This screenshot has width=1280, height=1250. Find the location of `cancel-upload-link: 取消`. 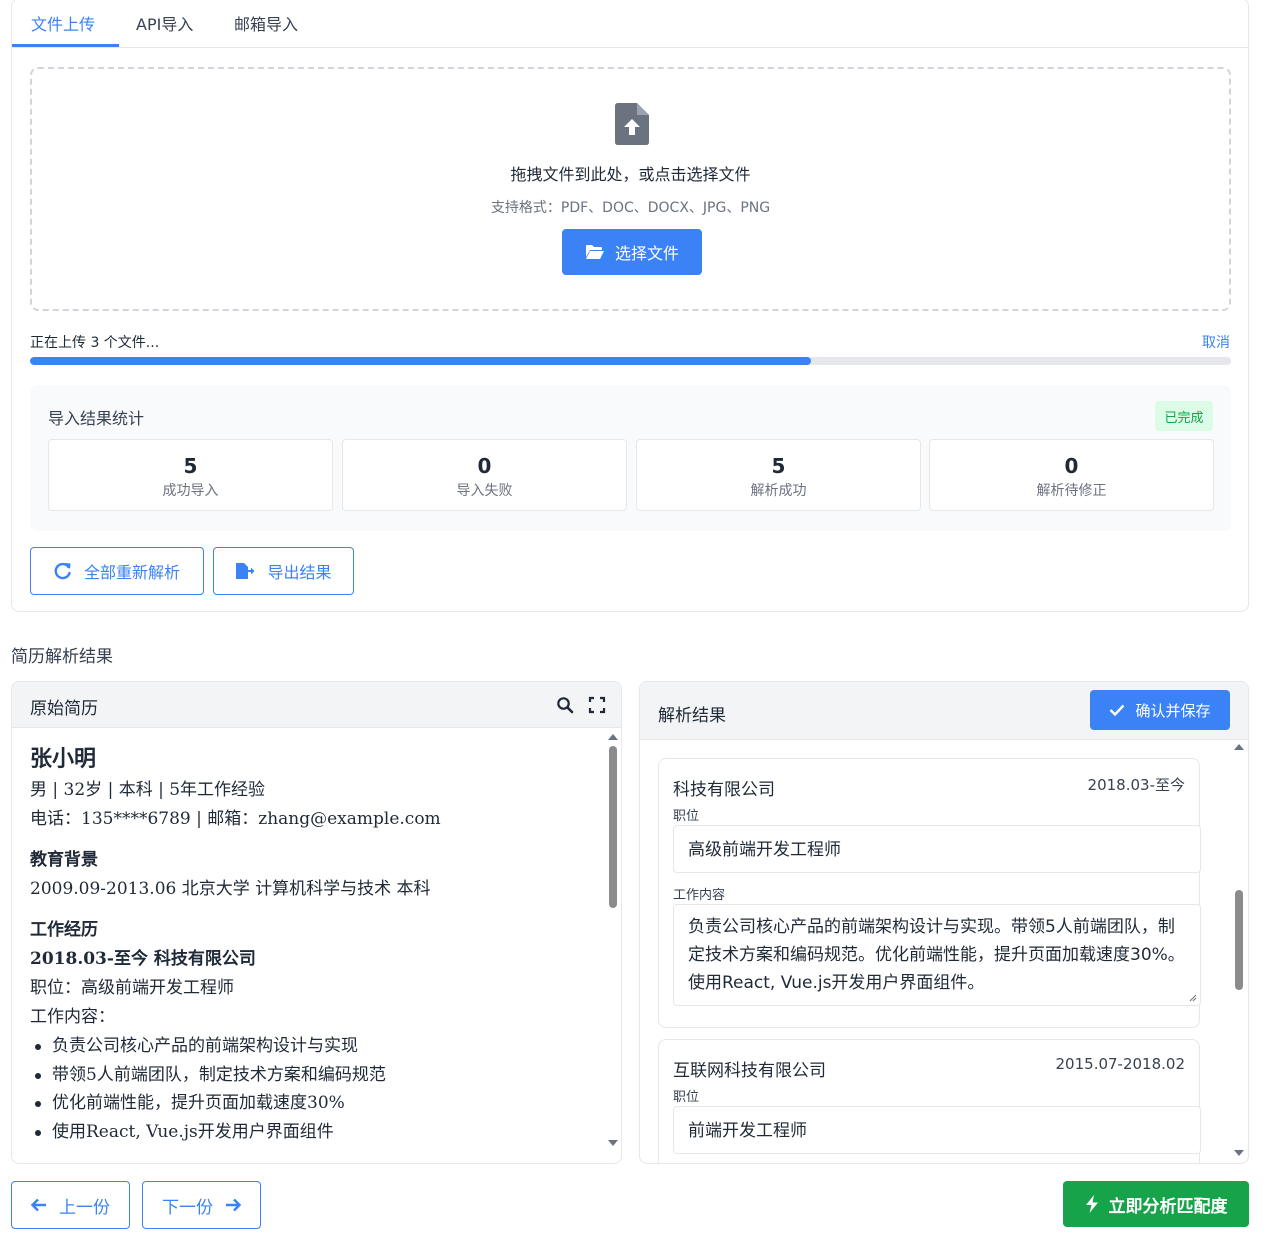

cancel-upload-link: 取消 is located at coordinates (1216, 342).